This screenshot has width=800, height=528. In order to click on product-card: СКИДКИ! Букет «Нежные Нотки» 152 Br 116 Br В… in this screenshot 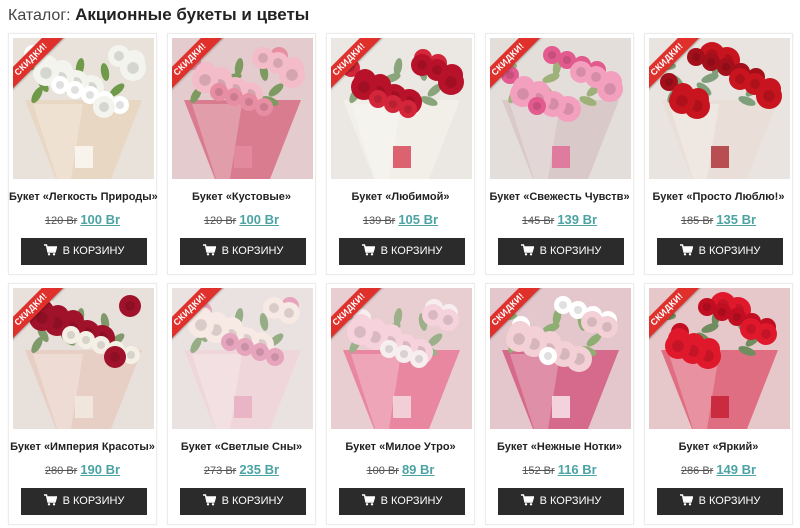, I will do `click(559, 404)`.